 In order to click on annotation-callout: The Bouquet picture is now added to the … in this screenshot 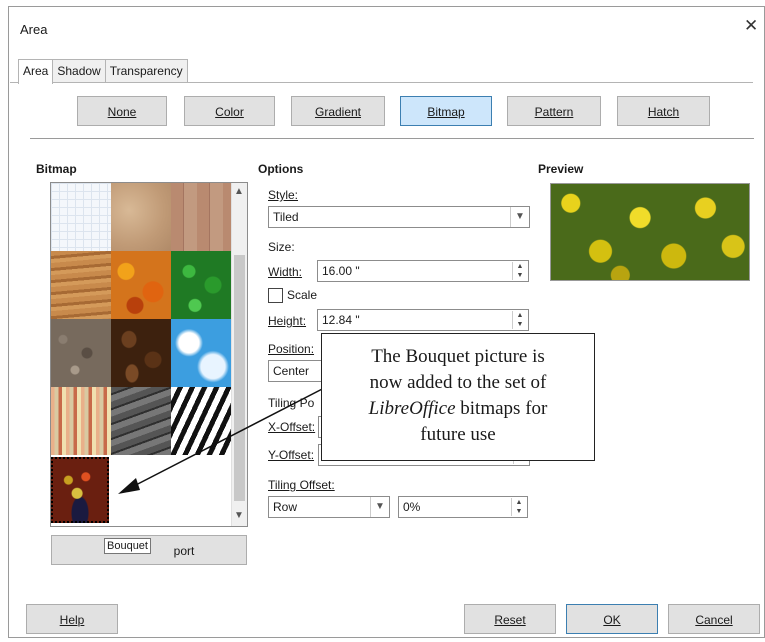, I will do `click(458, 397)`.